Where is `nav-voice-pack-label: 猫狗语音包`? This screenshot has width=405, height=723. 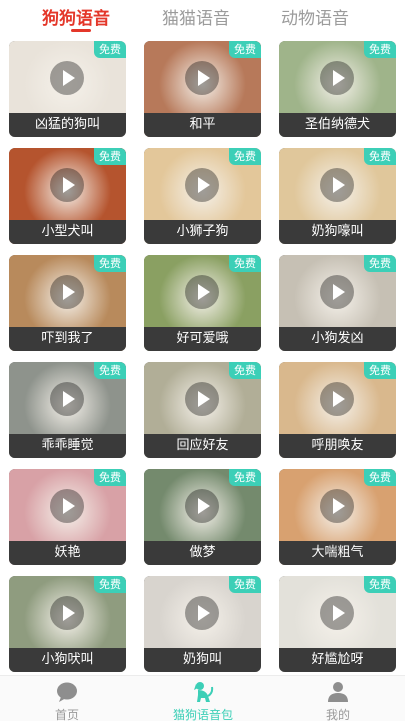
nav-voice-pack-label: 猫狗语音包 is located at coordinates (202, 715).